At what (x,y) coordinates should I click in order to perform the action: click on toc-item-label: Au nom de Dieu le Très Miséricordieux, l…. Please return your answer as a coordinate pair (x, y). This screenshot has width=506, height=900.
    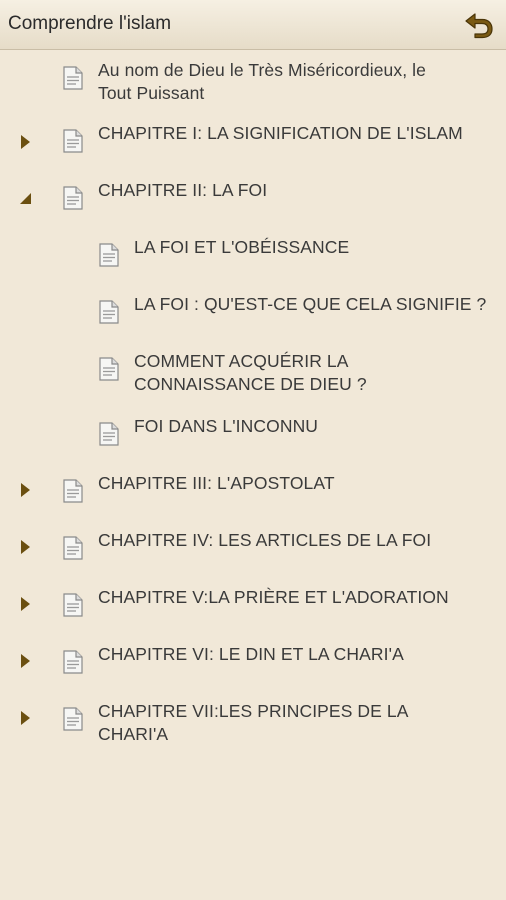
    Looking at the image, I should click on (262, 81).